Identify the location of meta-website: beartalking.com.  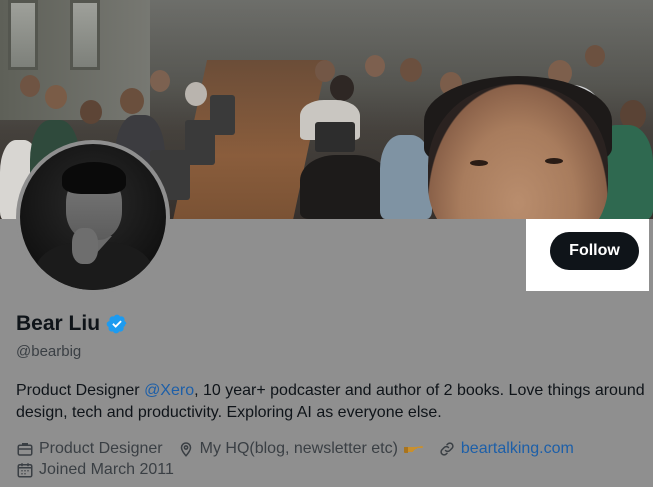
(506, 449).